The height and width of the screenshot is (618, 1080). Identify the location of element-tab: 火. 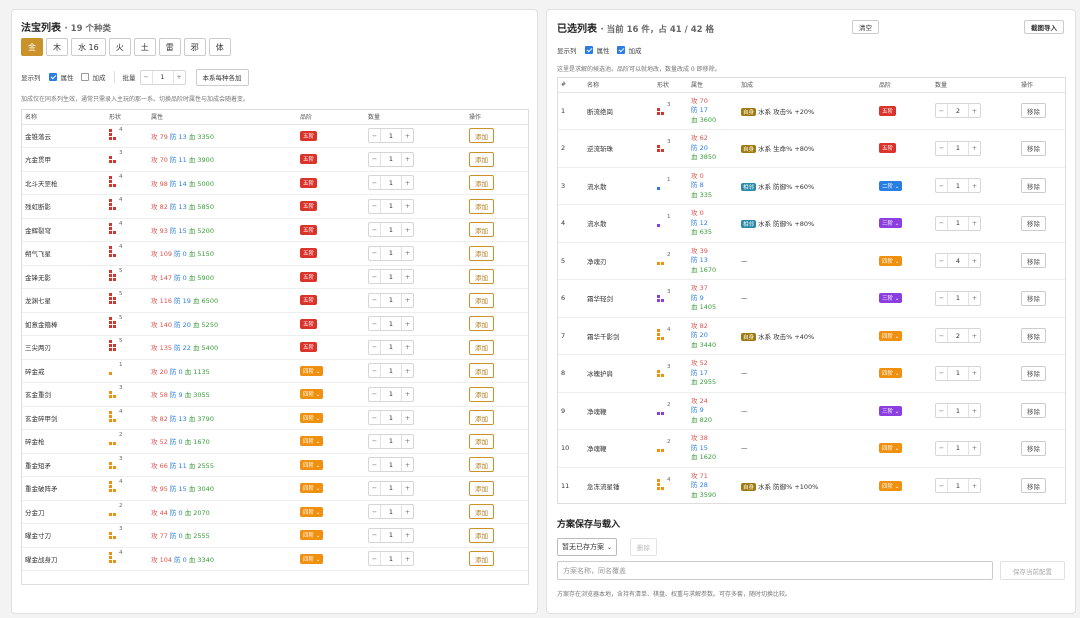
(119, 47).